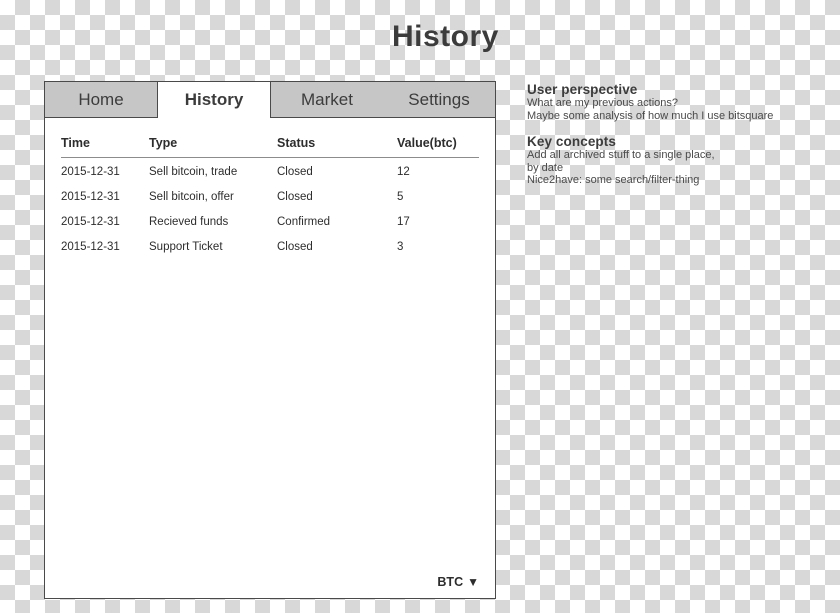 The height and width of the screenshot is (613, 840). Describe the element at coordinates (545, 167) in the screenshot. I see `note-text-line: by date` at that location.